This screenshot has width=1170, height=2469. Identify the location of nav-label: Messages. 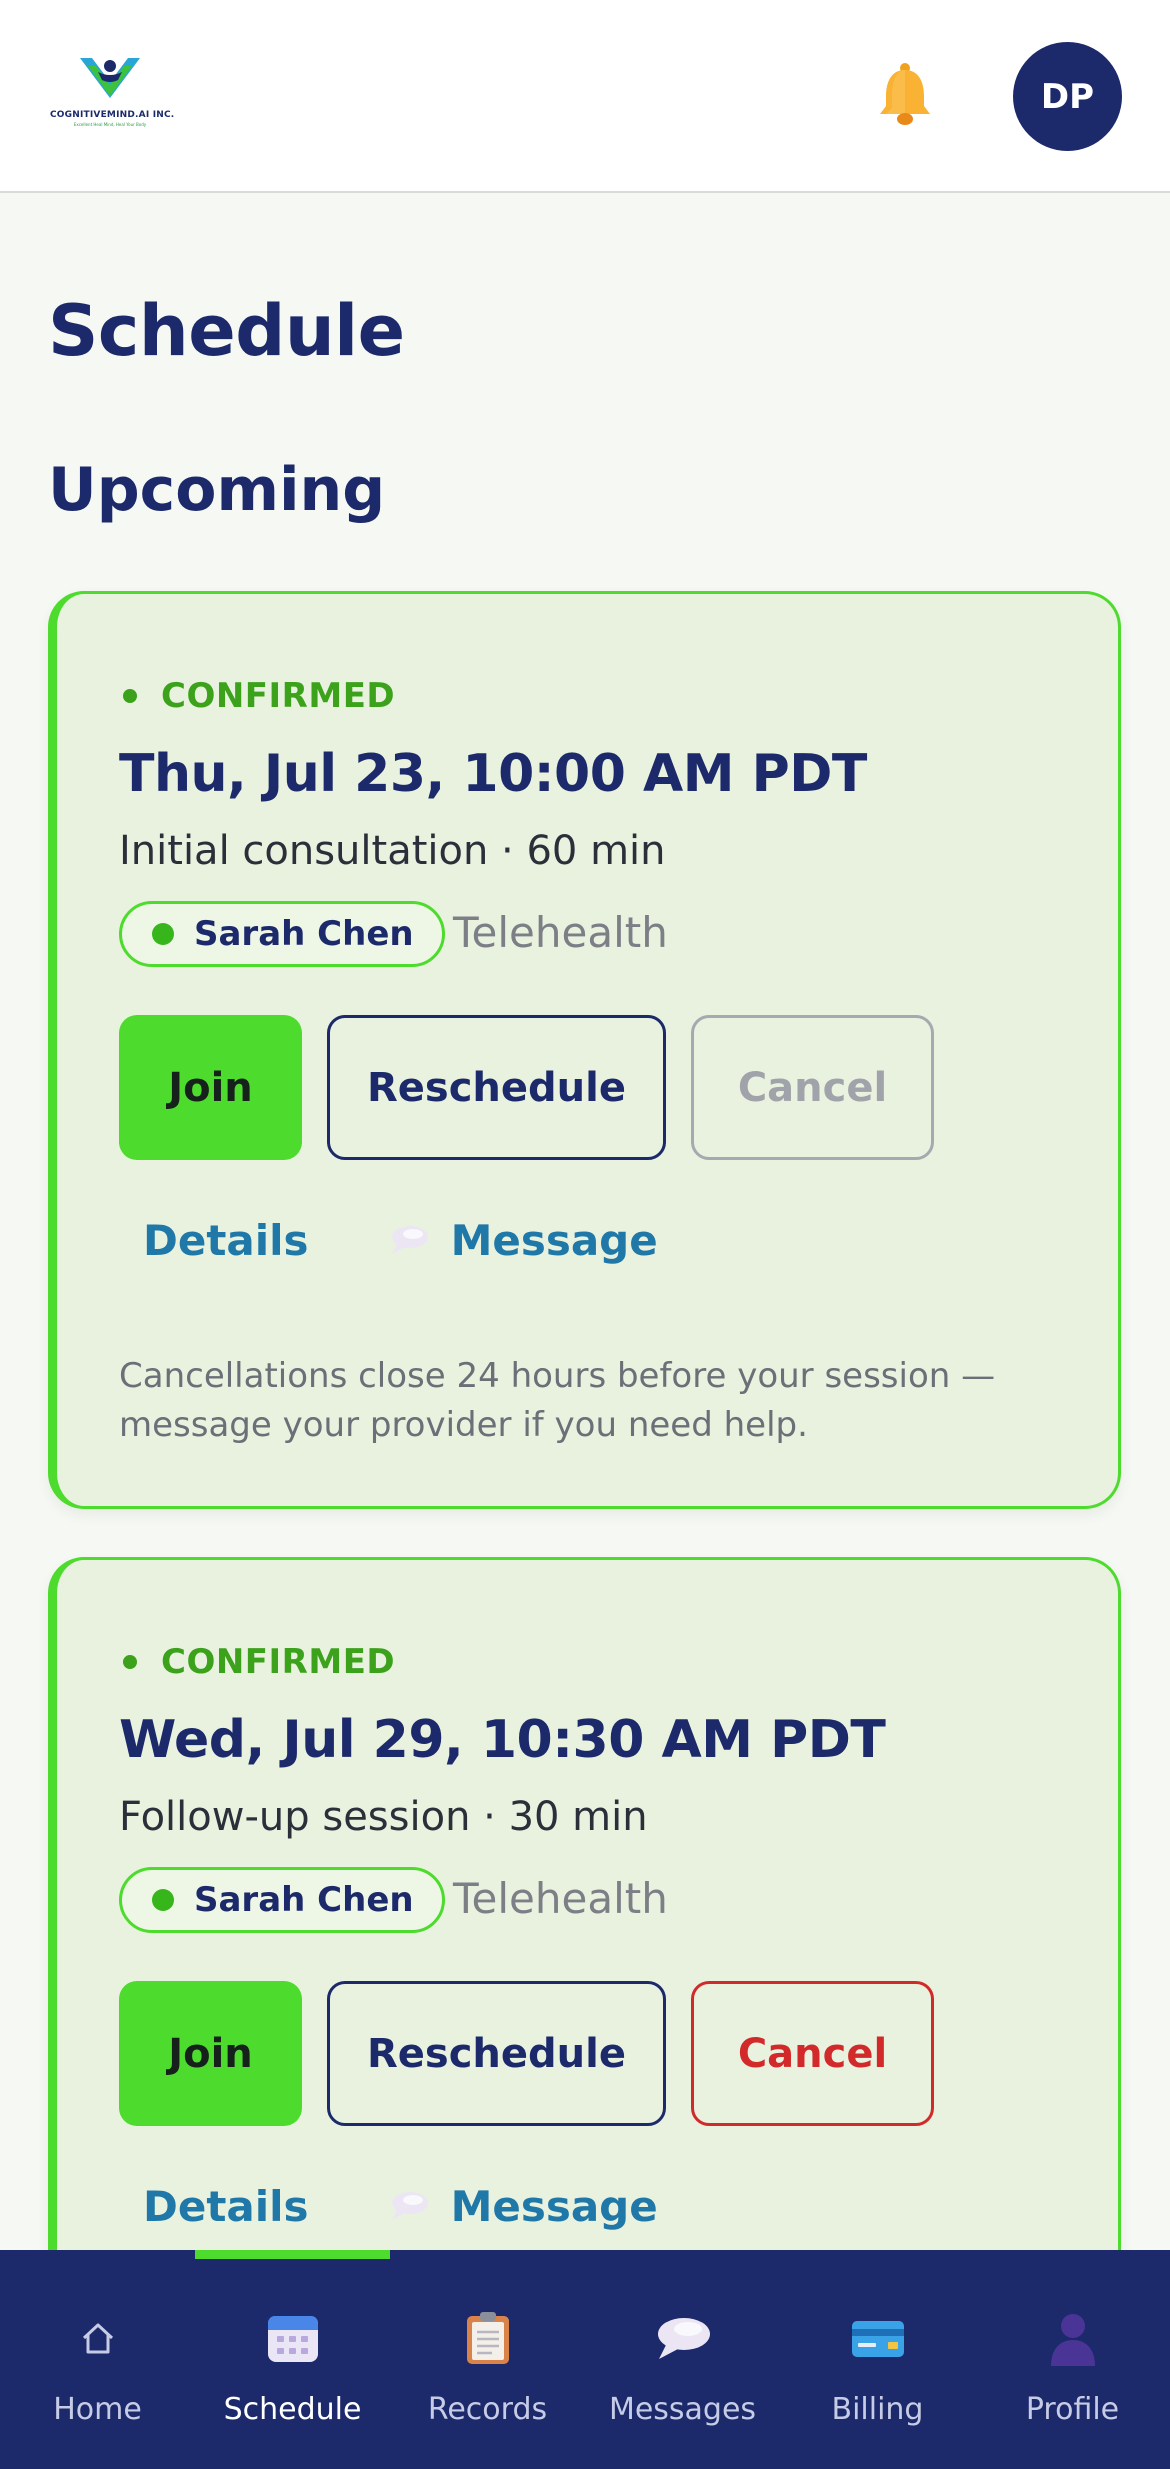
(682, 2409).